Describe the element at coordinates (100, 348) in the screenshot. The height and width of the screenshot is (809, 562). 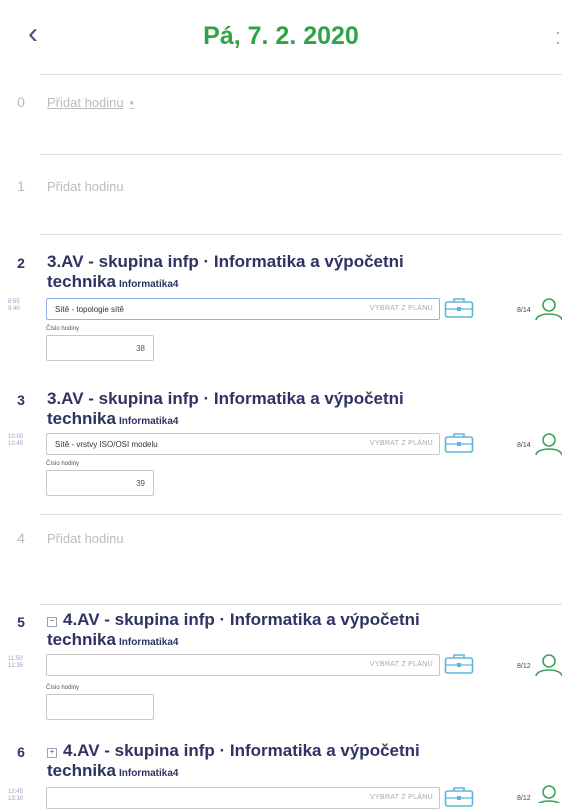
I see `lesson-number-input: 38` at that location.